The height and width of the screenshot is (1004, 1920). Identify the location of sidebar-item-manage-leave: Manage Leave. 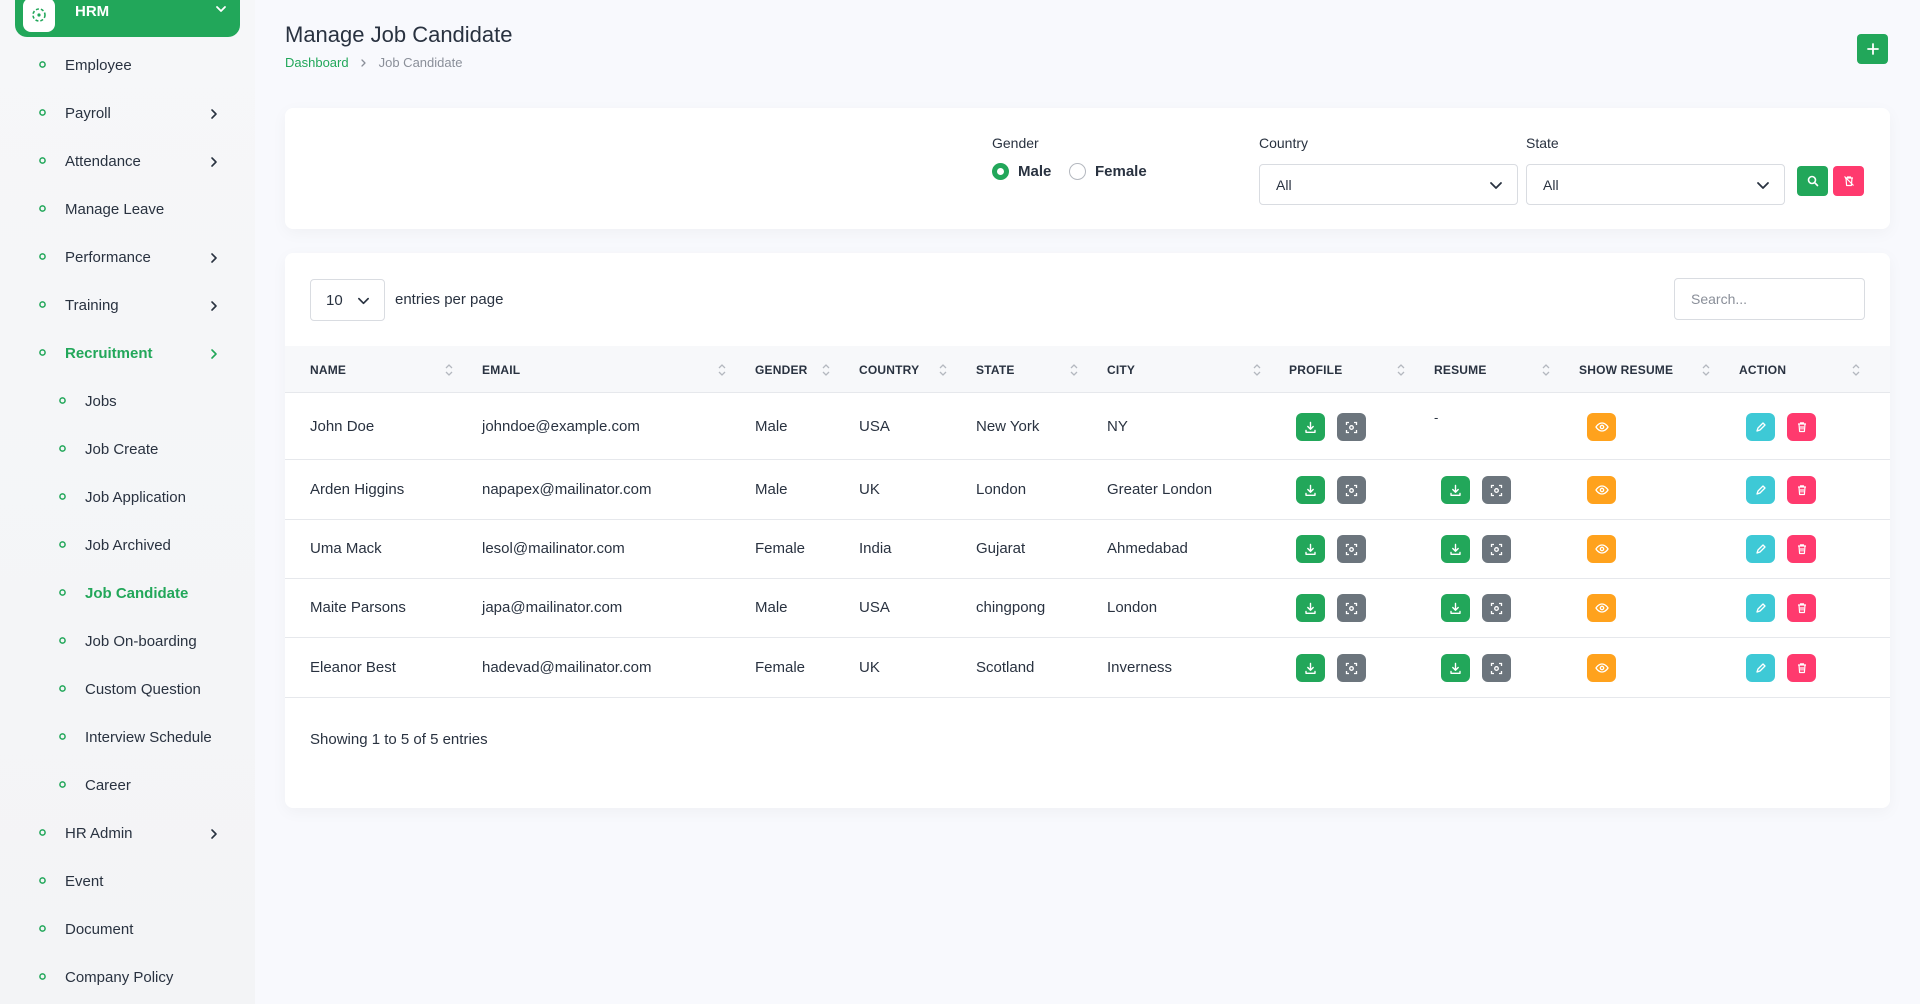
(127, 209).